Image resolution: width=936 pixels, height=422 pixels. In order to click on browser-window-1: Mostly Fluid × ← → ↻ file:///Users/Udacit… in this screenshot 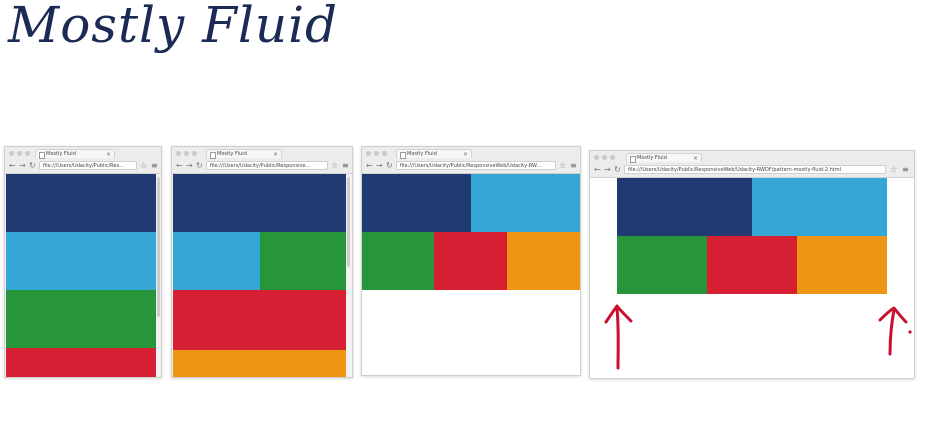, I will do `click(83, 262)`.